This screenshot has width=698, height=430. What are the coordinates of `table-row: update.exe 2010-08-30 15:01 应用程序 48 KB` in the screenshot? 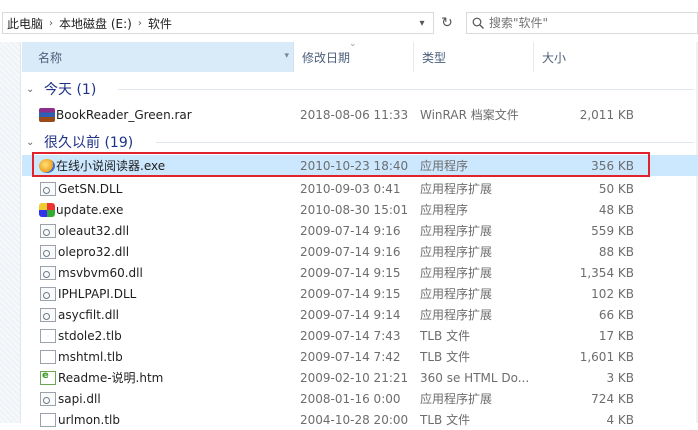 It's located at (360, 209).